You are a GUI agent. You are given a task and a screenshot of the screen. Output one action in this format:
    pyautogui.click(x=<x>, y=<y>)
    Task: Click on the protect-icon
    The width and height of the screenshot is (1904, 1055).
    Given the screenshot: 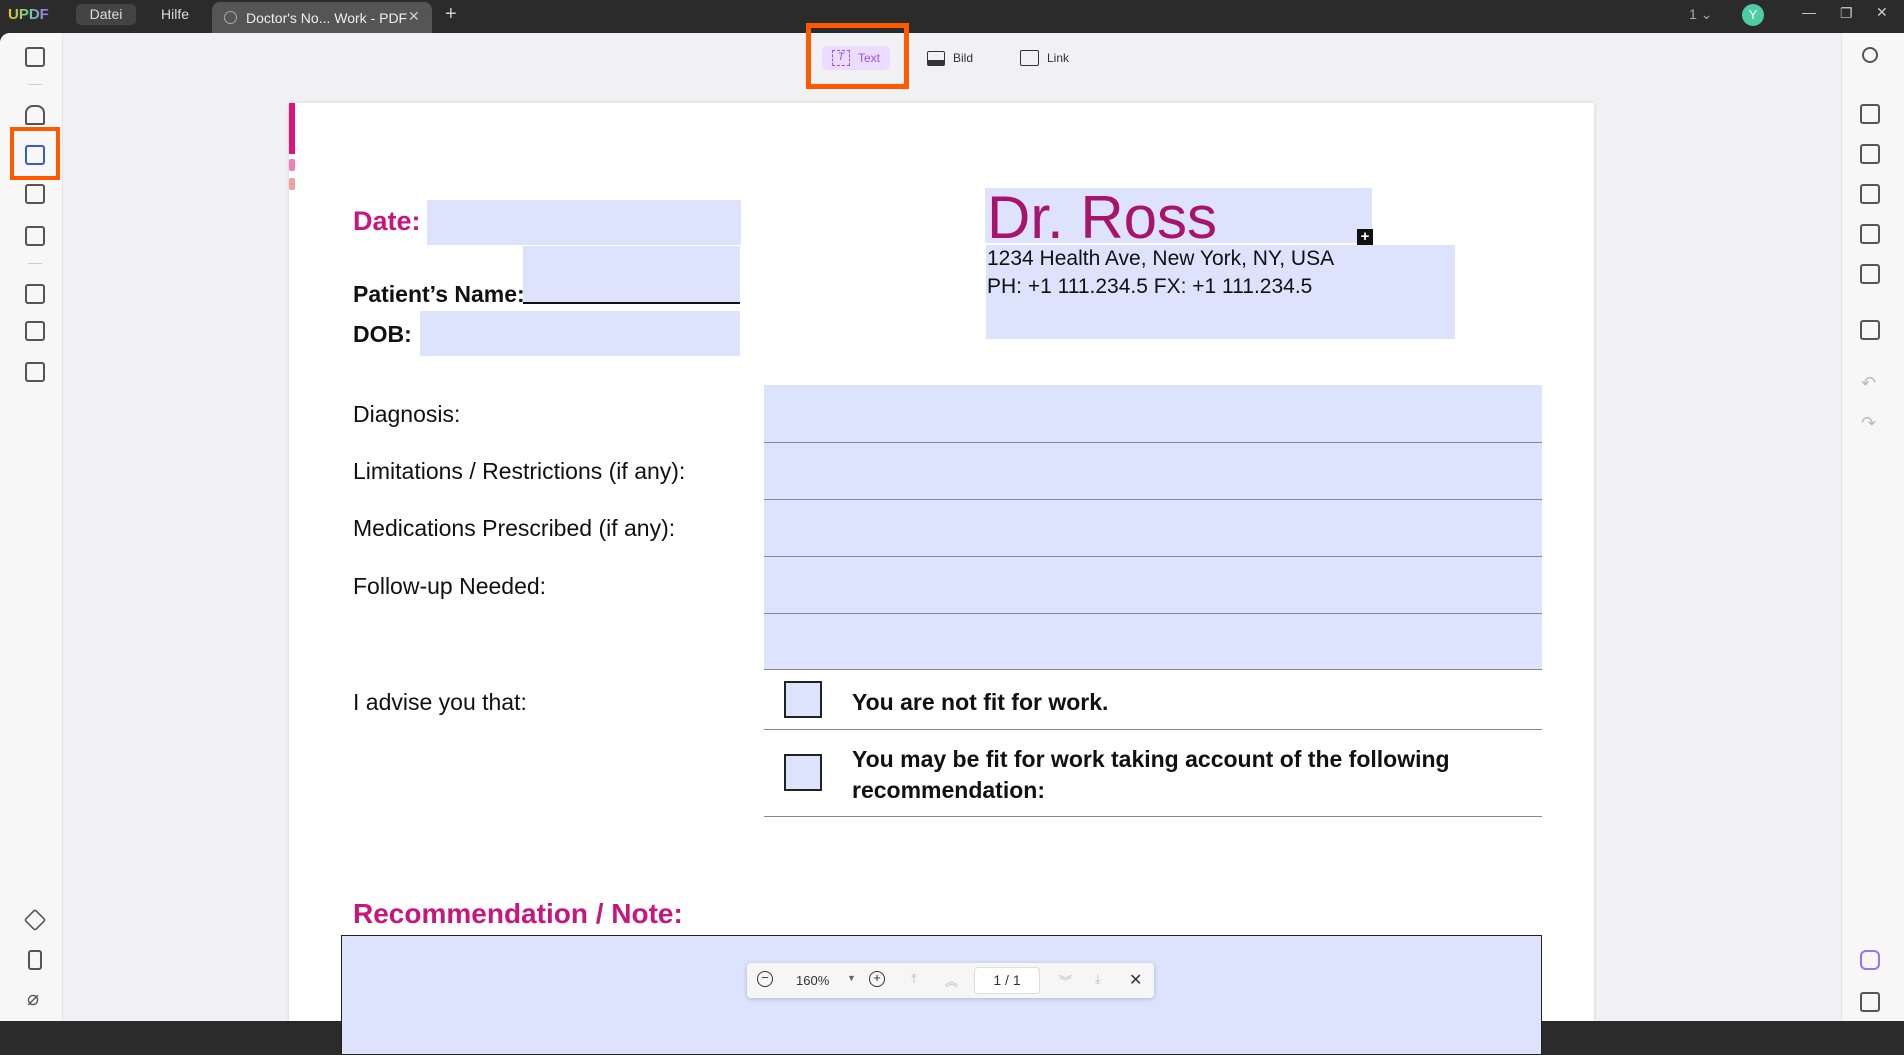 What is the action you would take?
    pyautogui.click(x=1870, y=194)
    